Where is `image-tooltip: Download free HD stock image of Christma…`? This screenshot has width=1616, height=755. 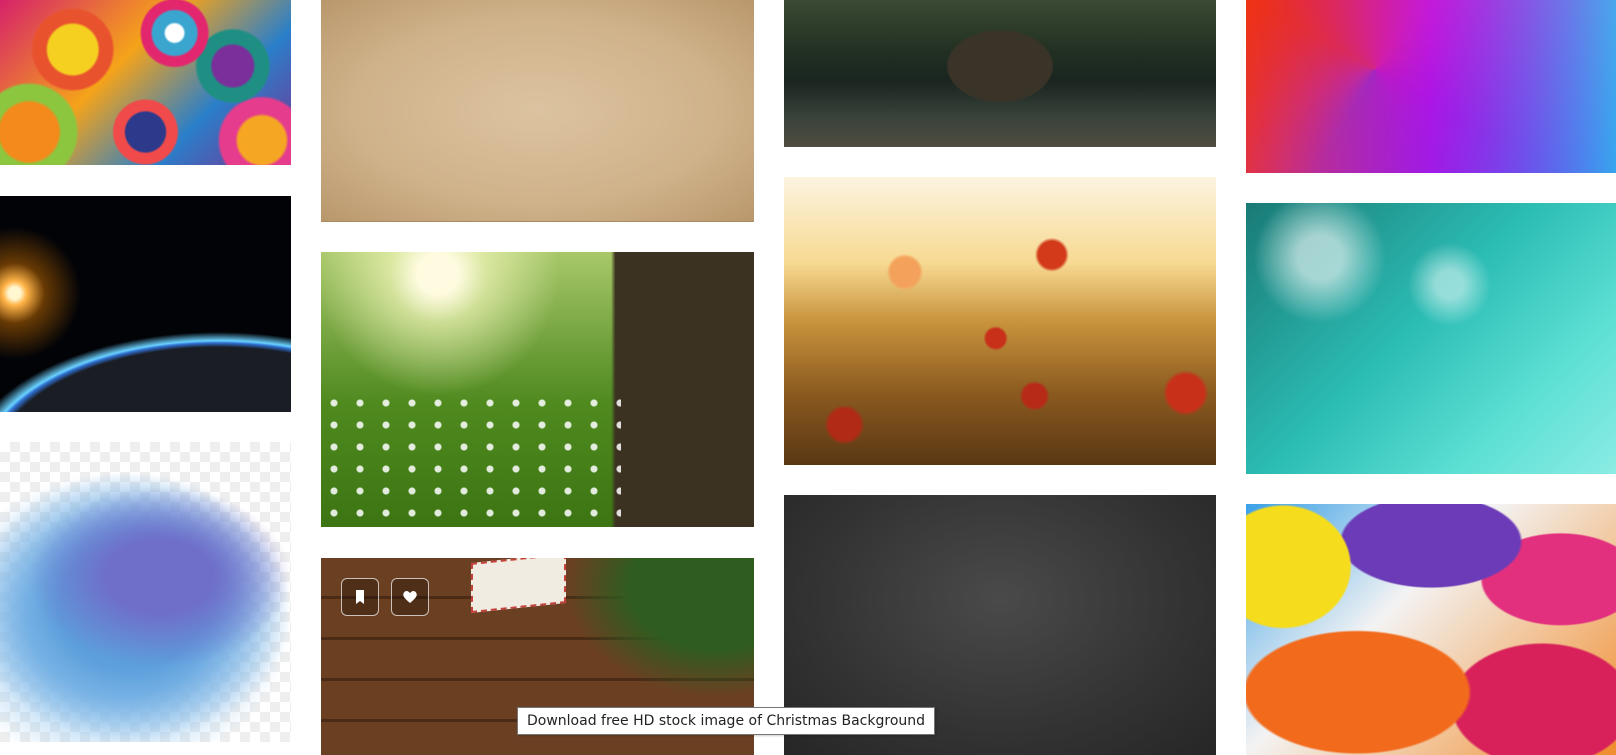 image-tooltip: Download free HD stock image of Christma… is located at coordinates (726, 721).